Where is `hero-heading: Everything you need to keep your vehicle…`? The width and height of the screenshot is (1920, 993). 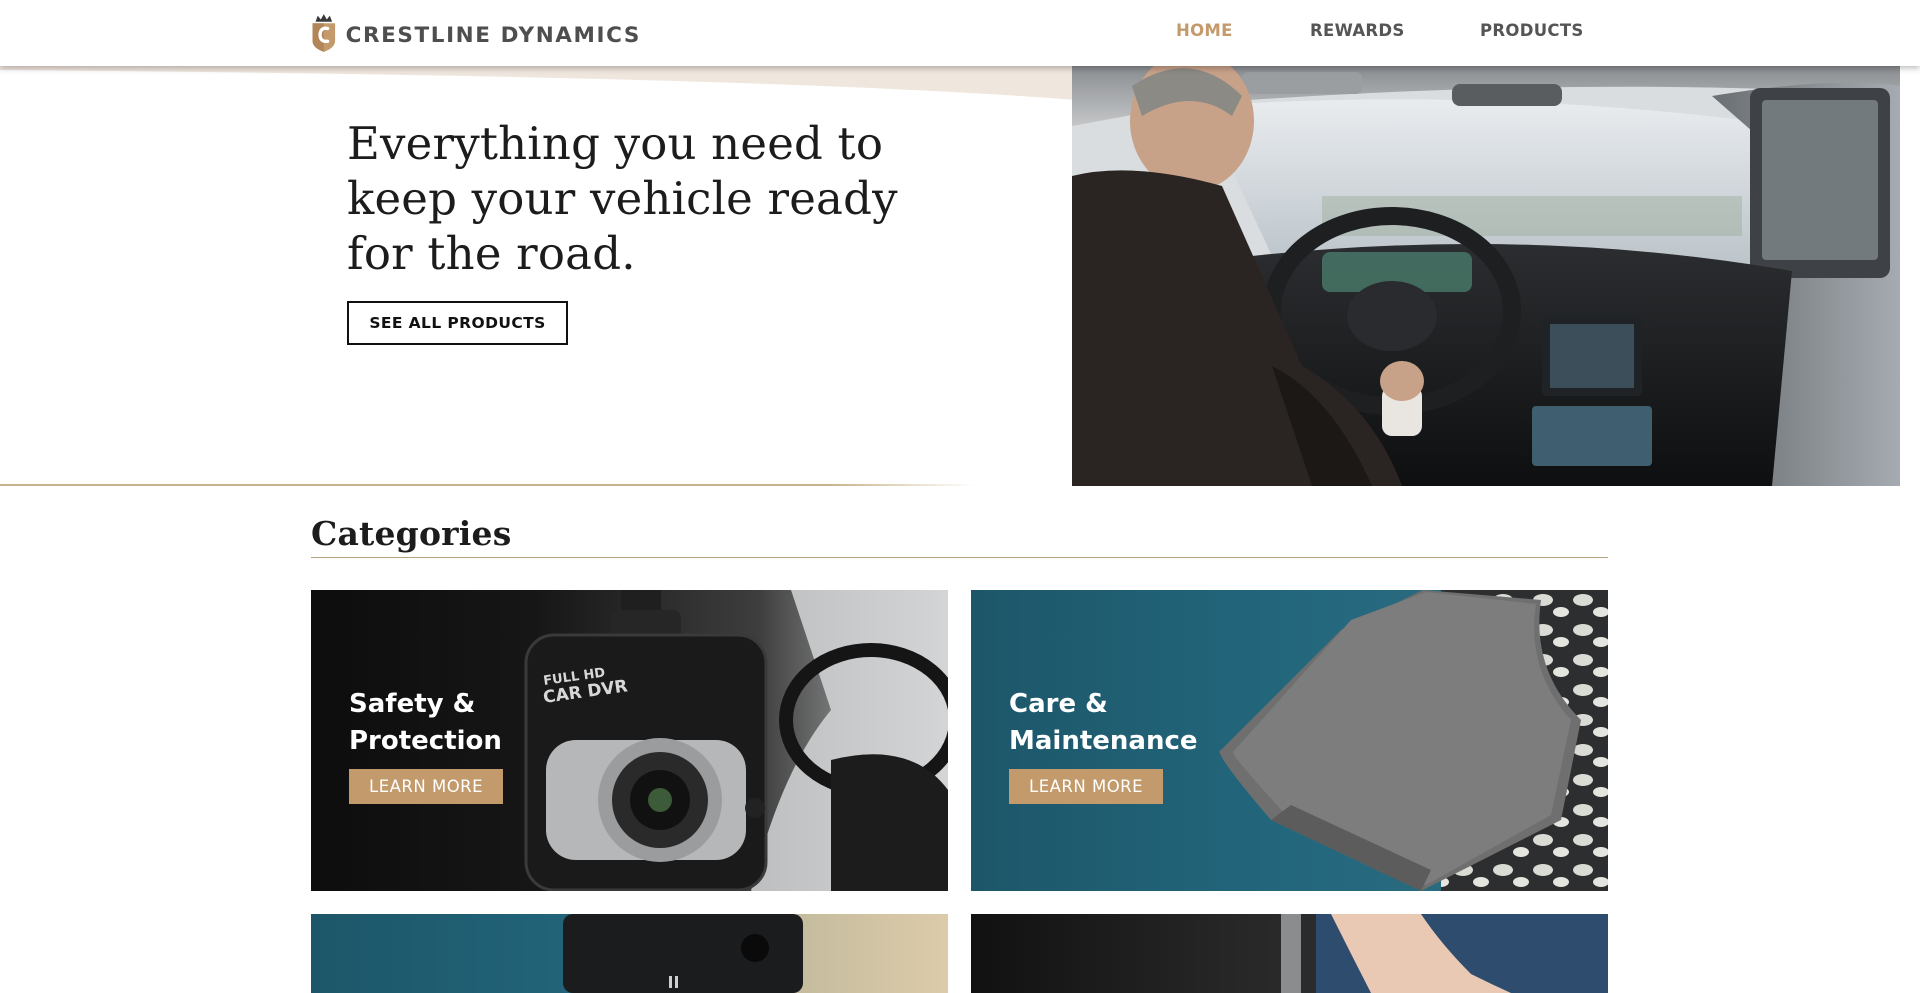 hero-heading: Everything you need to keep your vehicle… is located at coordinates (622, 198).